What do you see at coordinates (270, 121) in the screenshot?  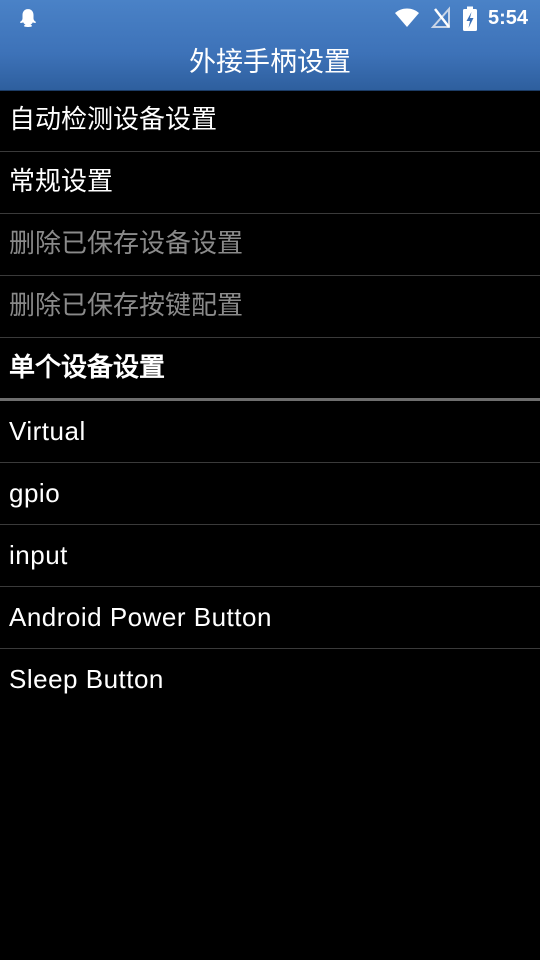 I see `auto-detect-settings-item: 自动检测设备设置` at bounding box center [270, 121].